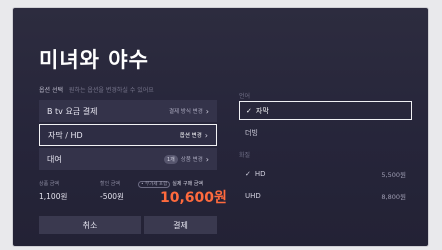  Describe the element at coordinates (111, 90) in the screenshot. I see `option-section-hint: 원하는 옵션을 변경하실 수 있어요` at that location.